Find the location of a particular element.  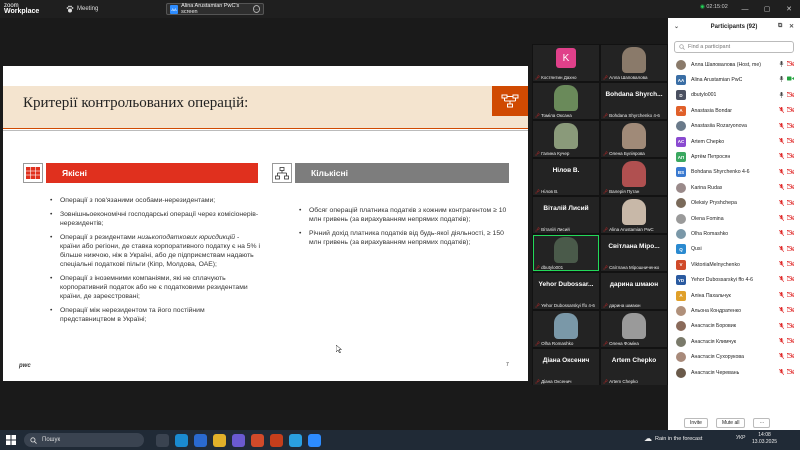

taskbar-clock: 14:08 13.03.2025 is located at coordinates (764, 439).